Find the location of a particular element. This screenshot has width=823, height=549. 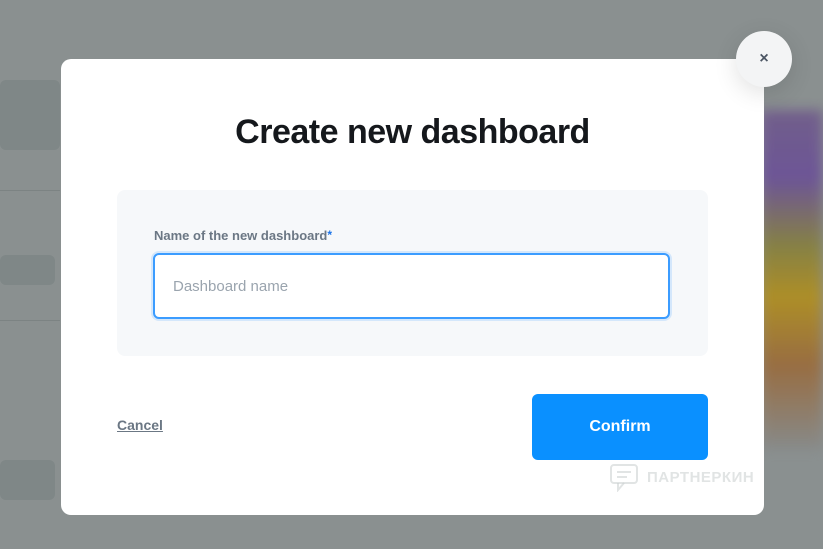

watermark: ПАРТНЕРКИН is located at coordinates (681, 477).